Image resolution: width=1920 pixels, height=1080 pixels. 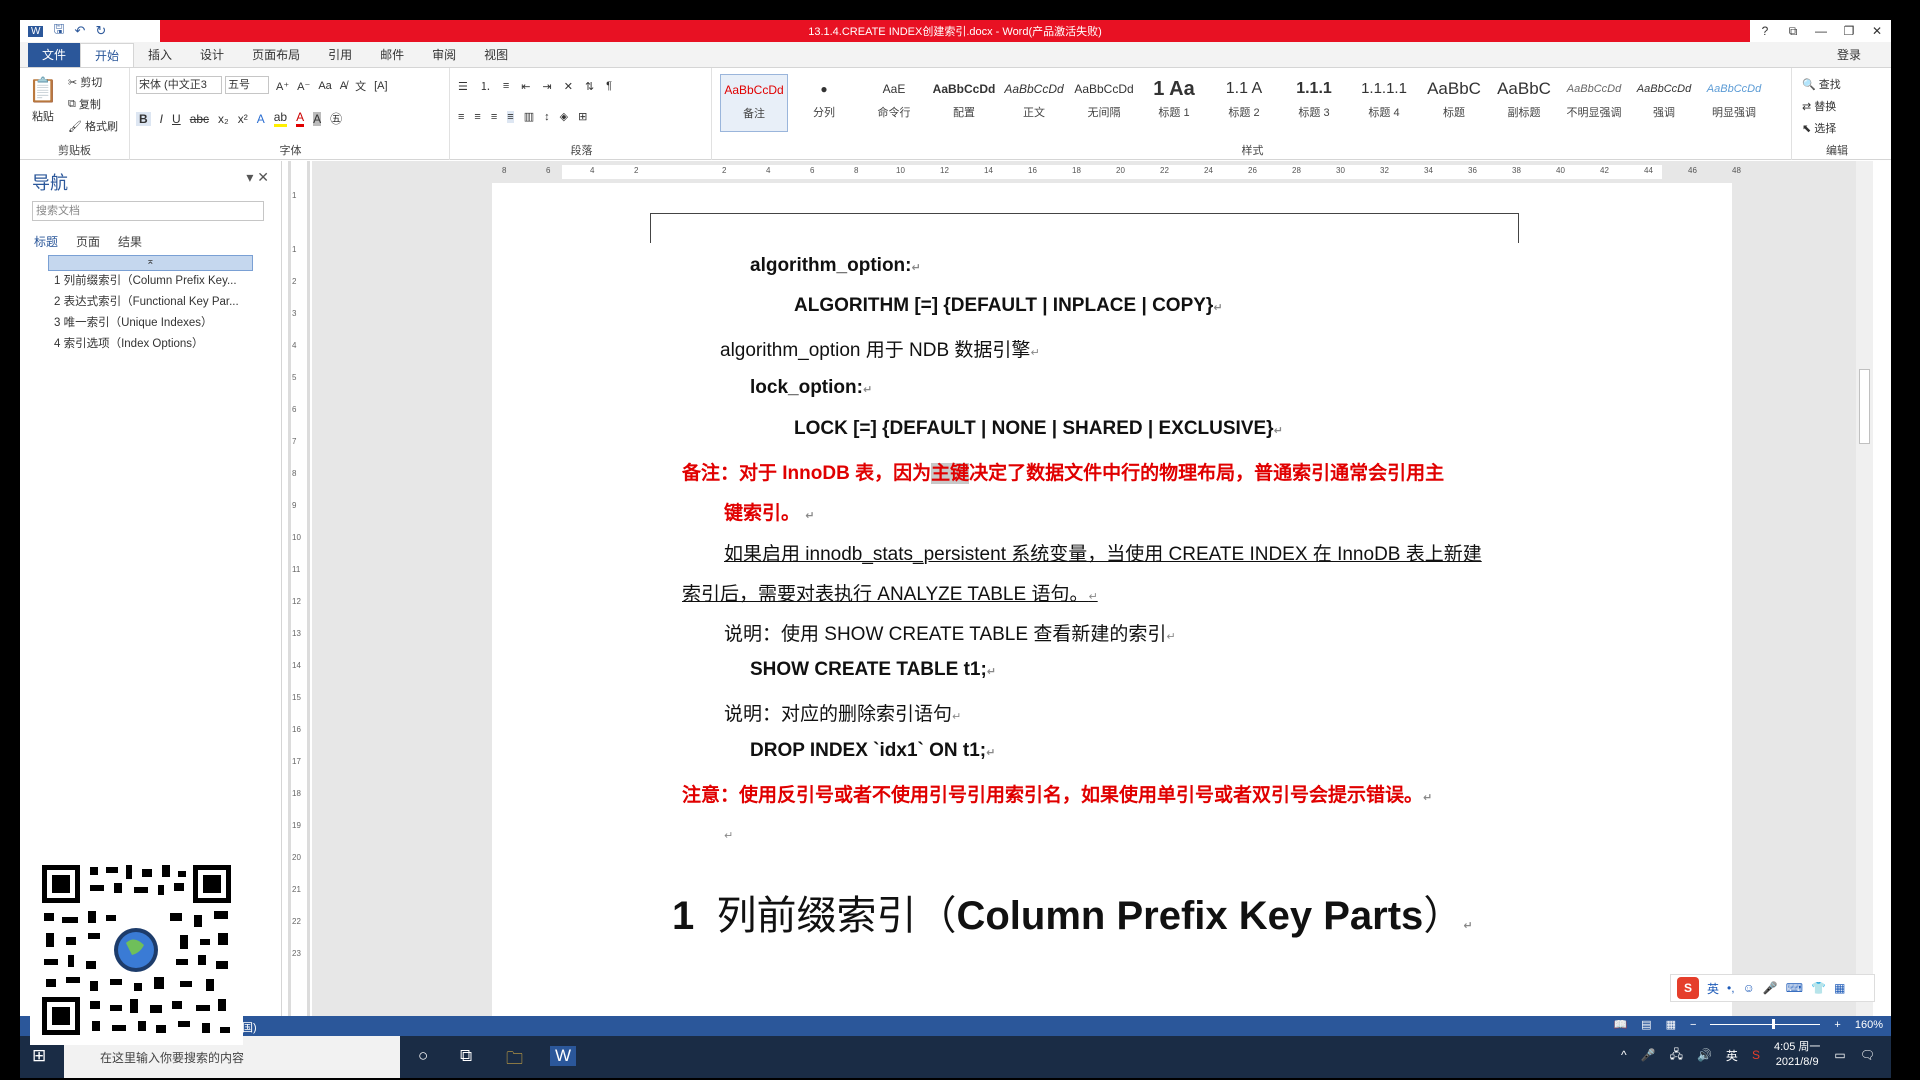 What do you see at coordinates (514, 1060) in the screenshot?
I see `file-explorer-icon: 🗀` at bounding box center [514, 1060].